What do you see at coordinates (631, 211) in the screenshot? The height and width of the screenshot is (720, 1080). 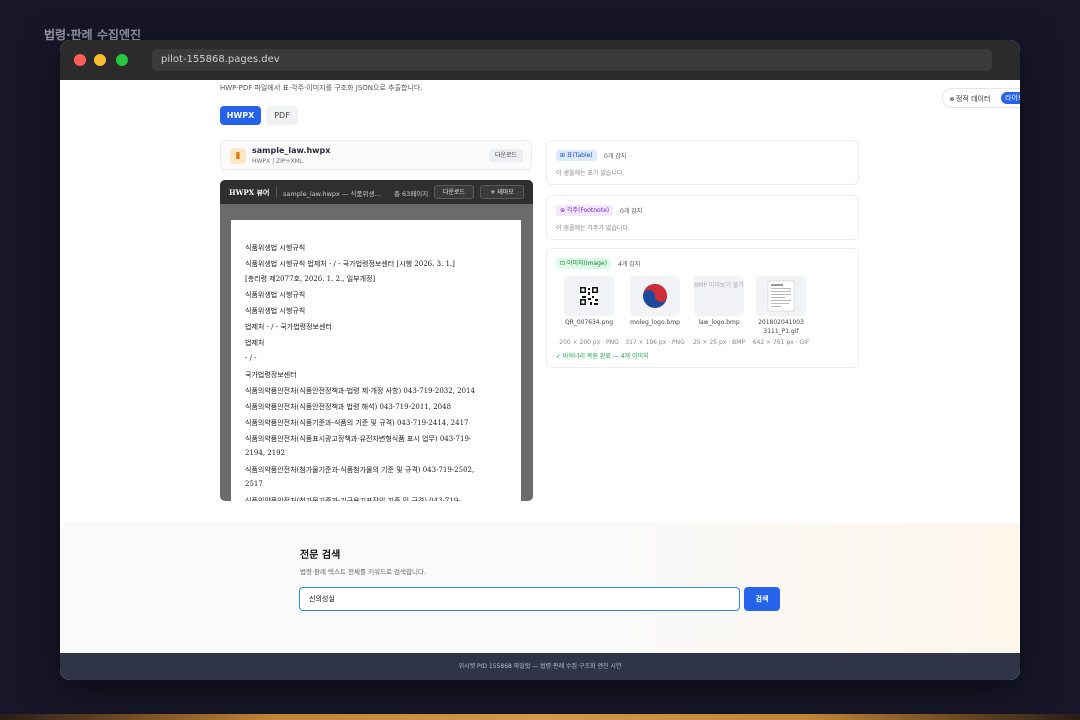 I see `footnote-count: 0개 감지` at bounding box center [631, 211].